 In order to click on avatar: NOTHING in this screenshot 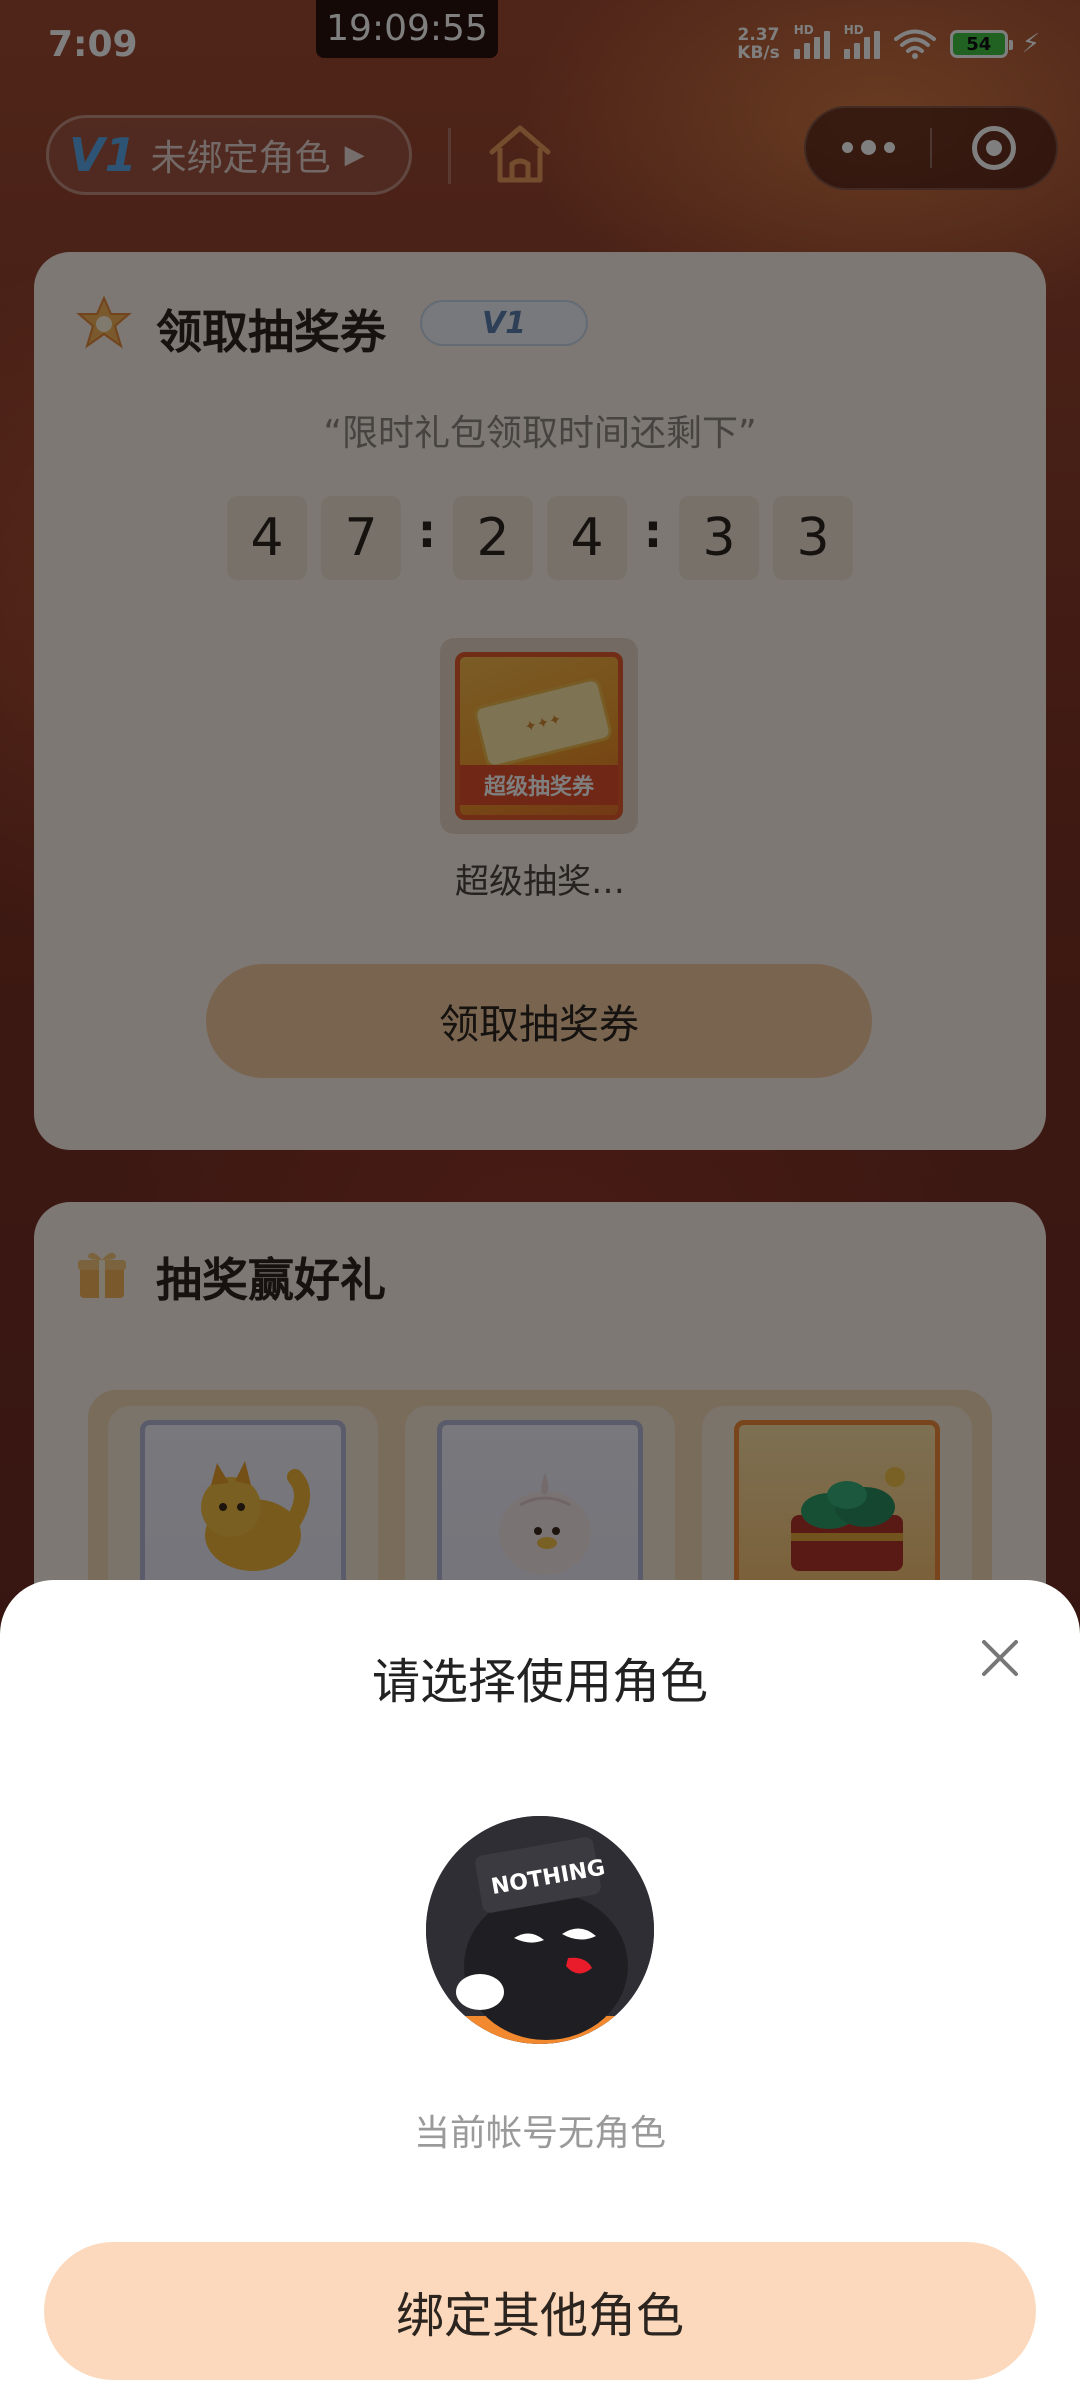, I will do `click(540, 1930)`.